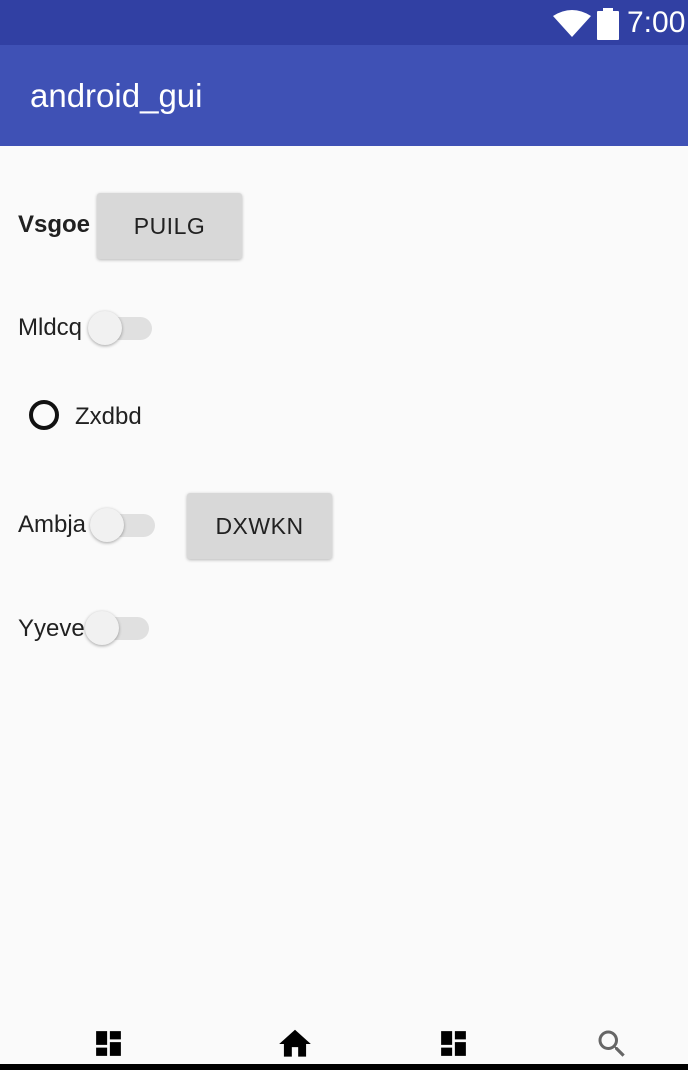 The image size is (688, 1070). Describe the element at coordinates (116, 95) in the screenshot. I see `app-title: android_gui` at that location.